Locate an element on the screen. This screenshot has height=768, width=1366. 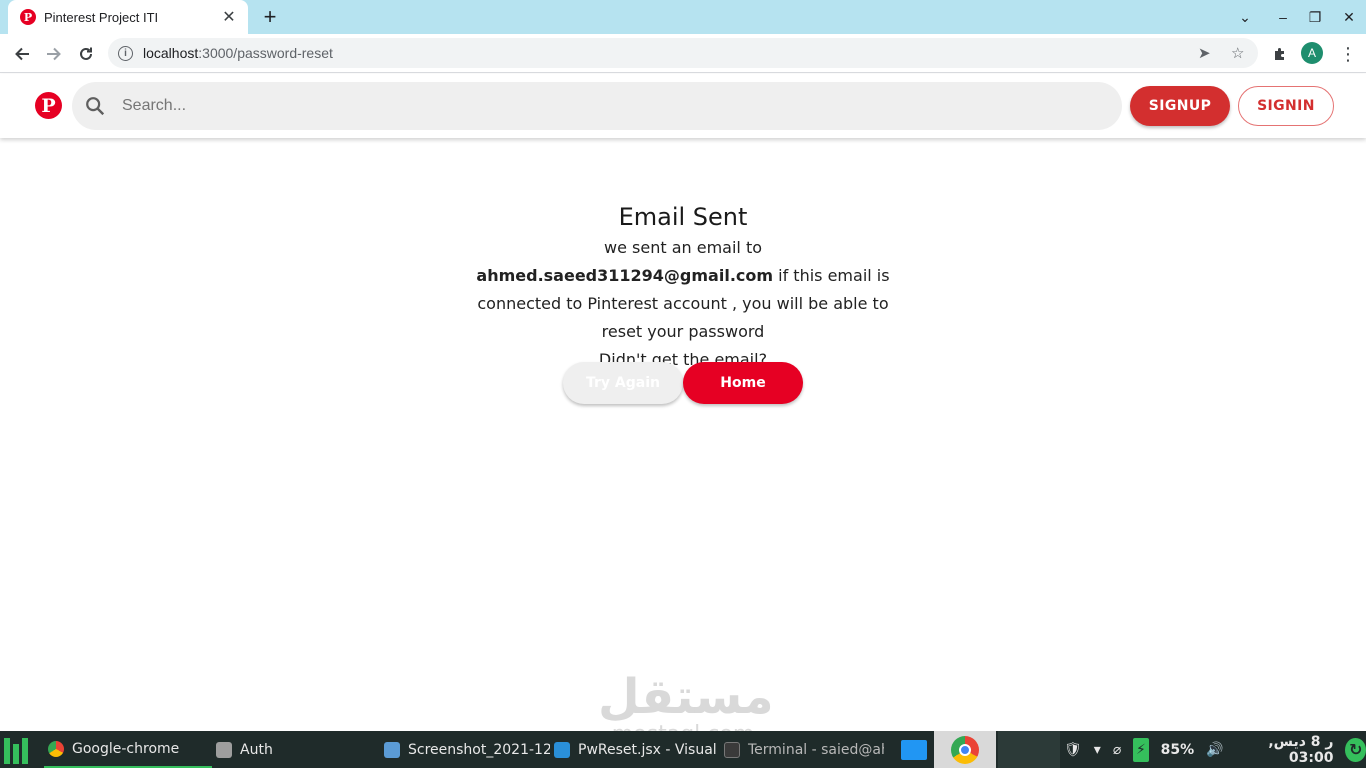
info-icon: i is located at coordinates (125, 53).